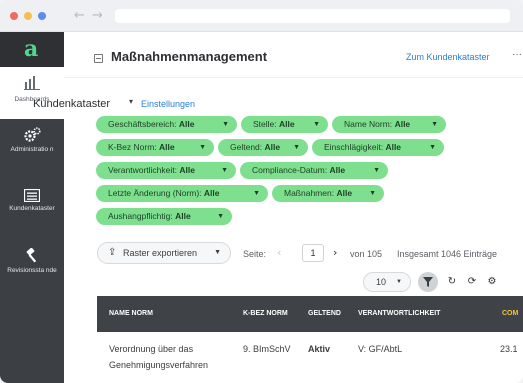 The image size is (523, 383). I want to click on page-title: Maßnahmenmanagement, so click(189, 56).